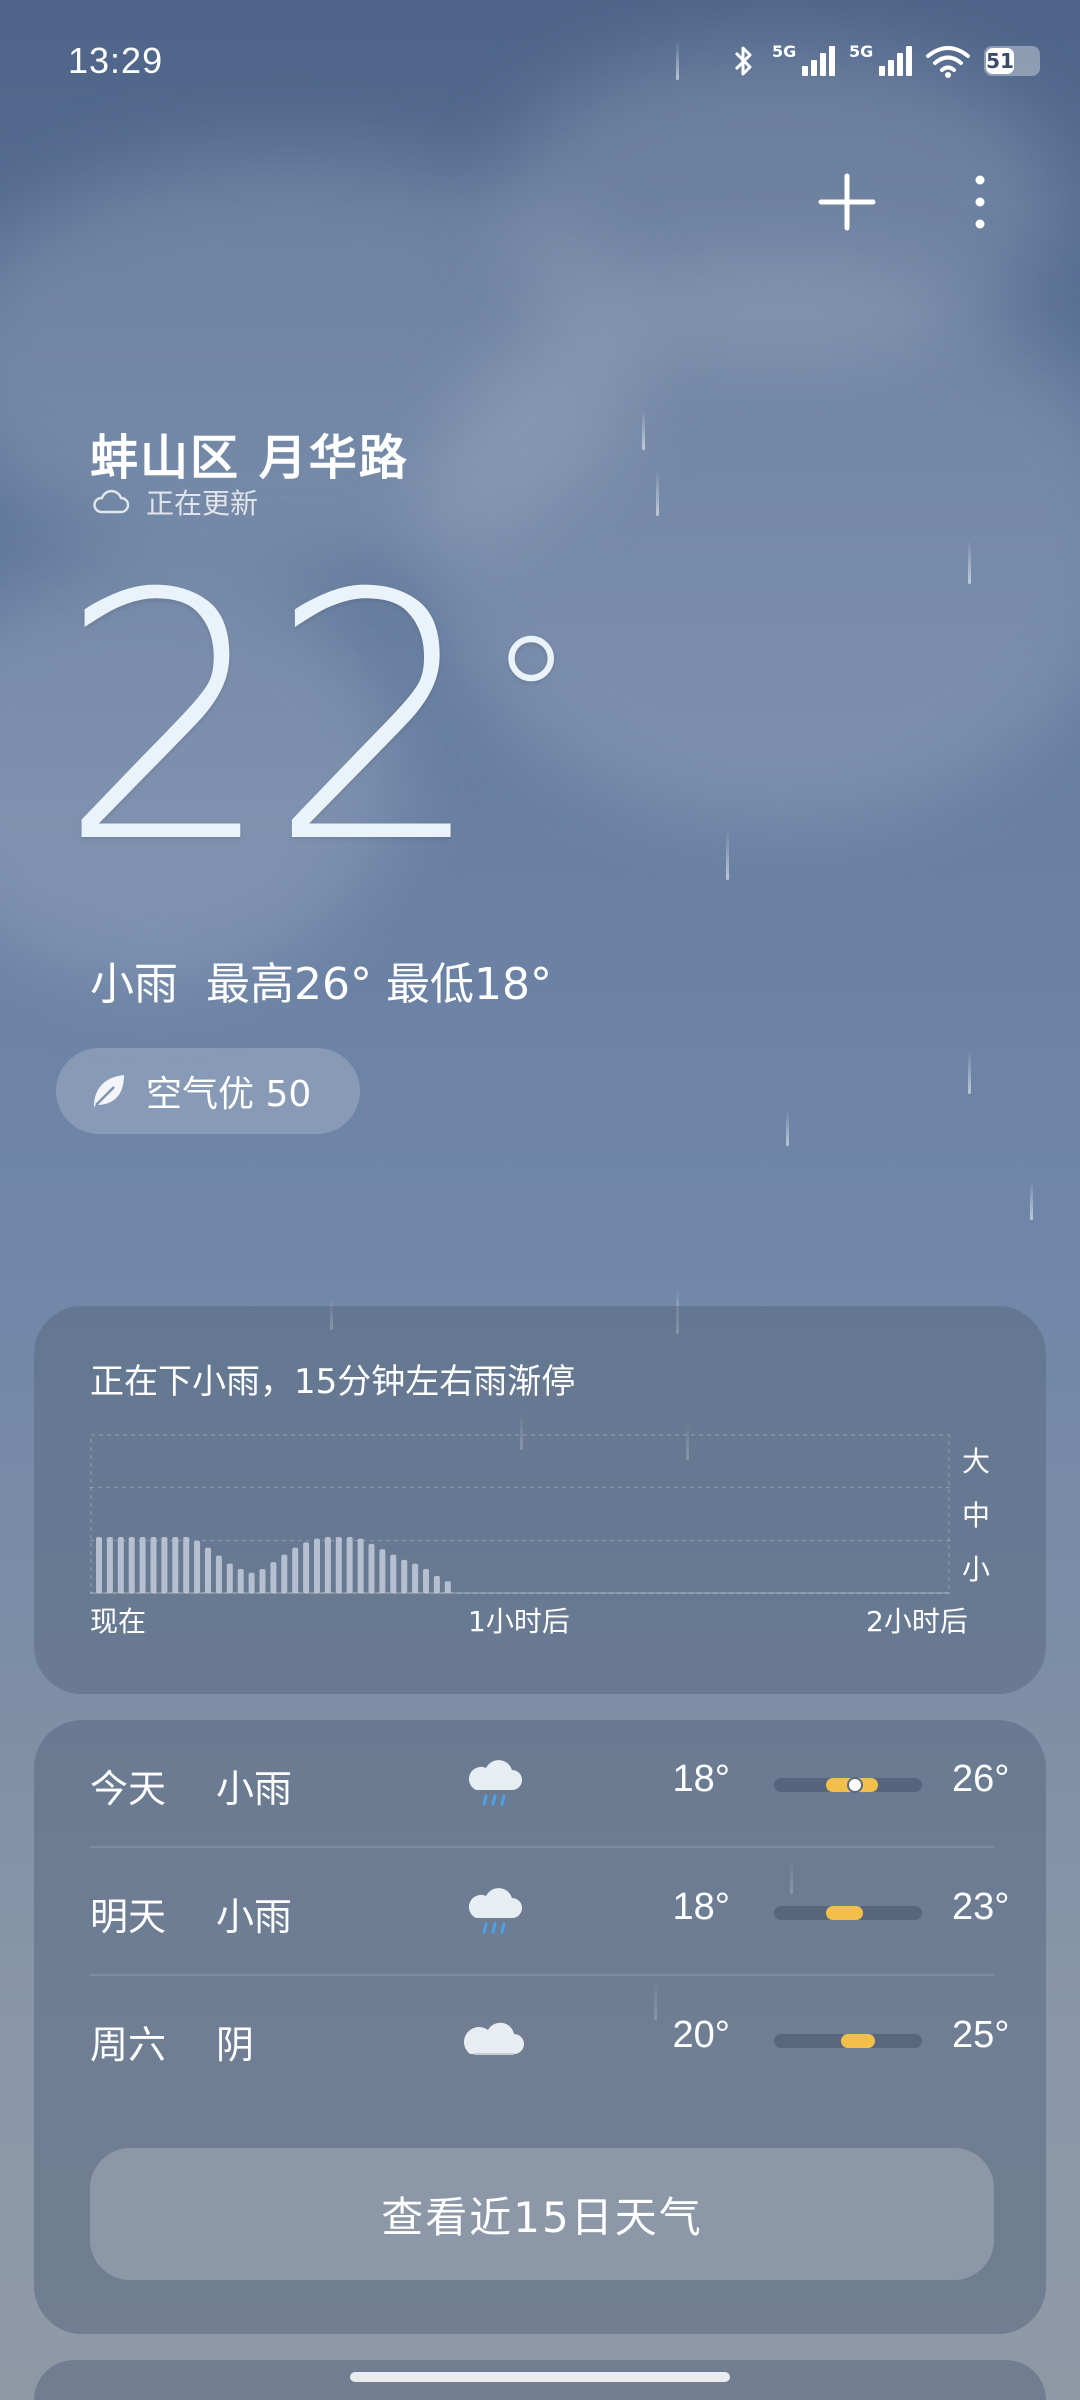 This screenshot has width=1080, height=2400. Describe the element at coordinates (249, 453) in the screenshot. I see `location-title: 蚌山区 月华路` at that location.